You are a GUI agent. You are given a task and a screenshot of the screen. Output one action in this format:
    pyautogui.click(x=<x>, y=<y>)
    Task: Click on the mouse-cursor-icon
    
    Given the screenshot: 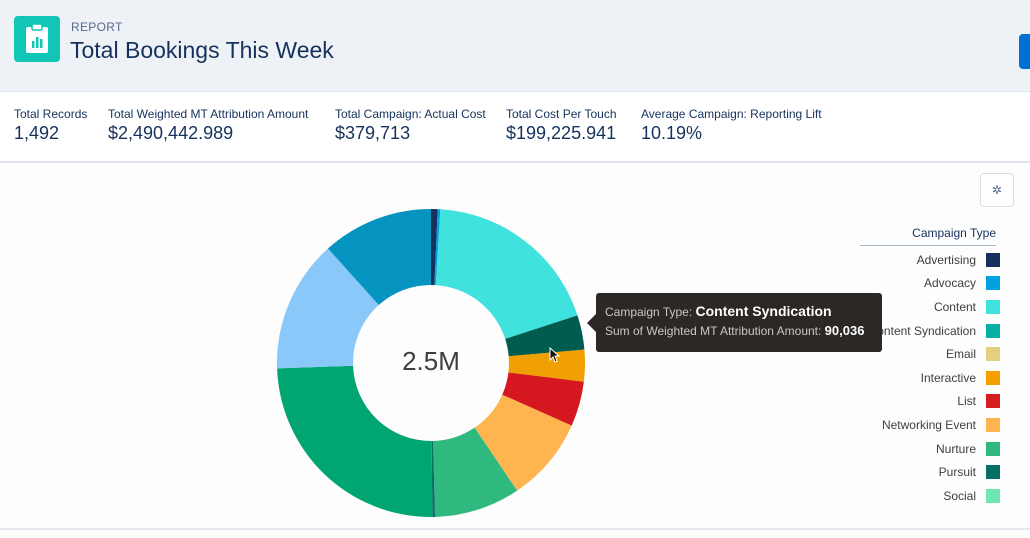 What is the action you would take?
    pyautogui.click(x=555, y=355)
    